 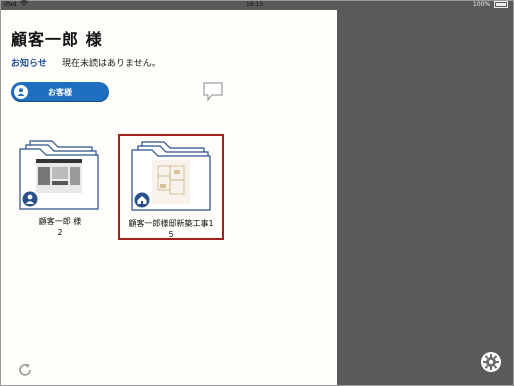 What do you see at coordinates (60, 232) in the screenshot?
I see `folder-count: 2` at bounding box center [60, 232].